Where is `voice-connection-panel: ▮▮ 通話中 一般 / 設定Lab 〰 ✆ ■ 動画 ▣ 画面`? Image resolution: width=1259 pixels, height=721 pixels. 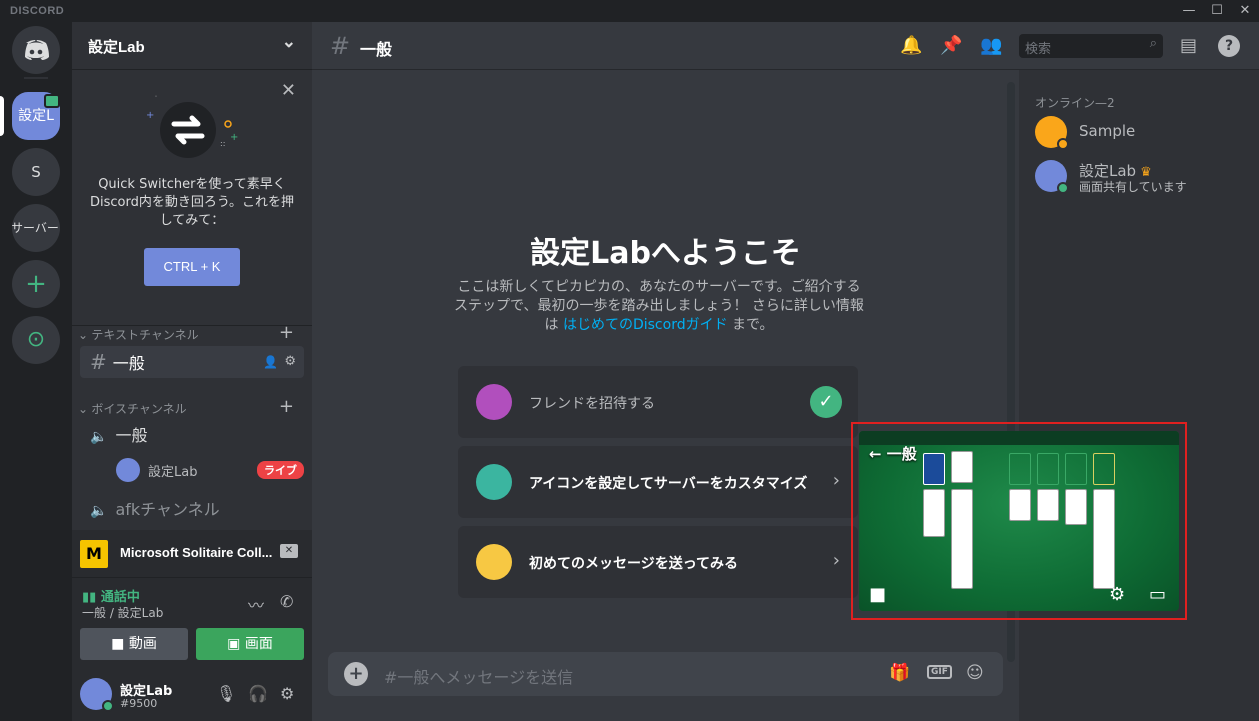 voice-connection-panel: ▮▮ 通話中 一般 / 設定Lab 〰 ✆ ■ 動画 ▣ 画面 is located at coordinates (192, 624).